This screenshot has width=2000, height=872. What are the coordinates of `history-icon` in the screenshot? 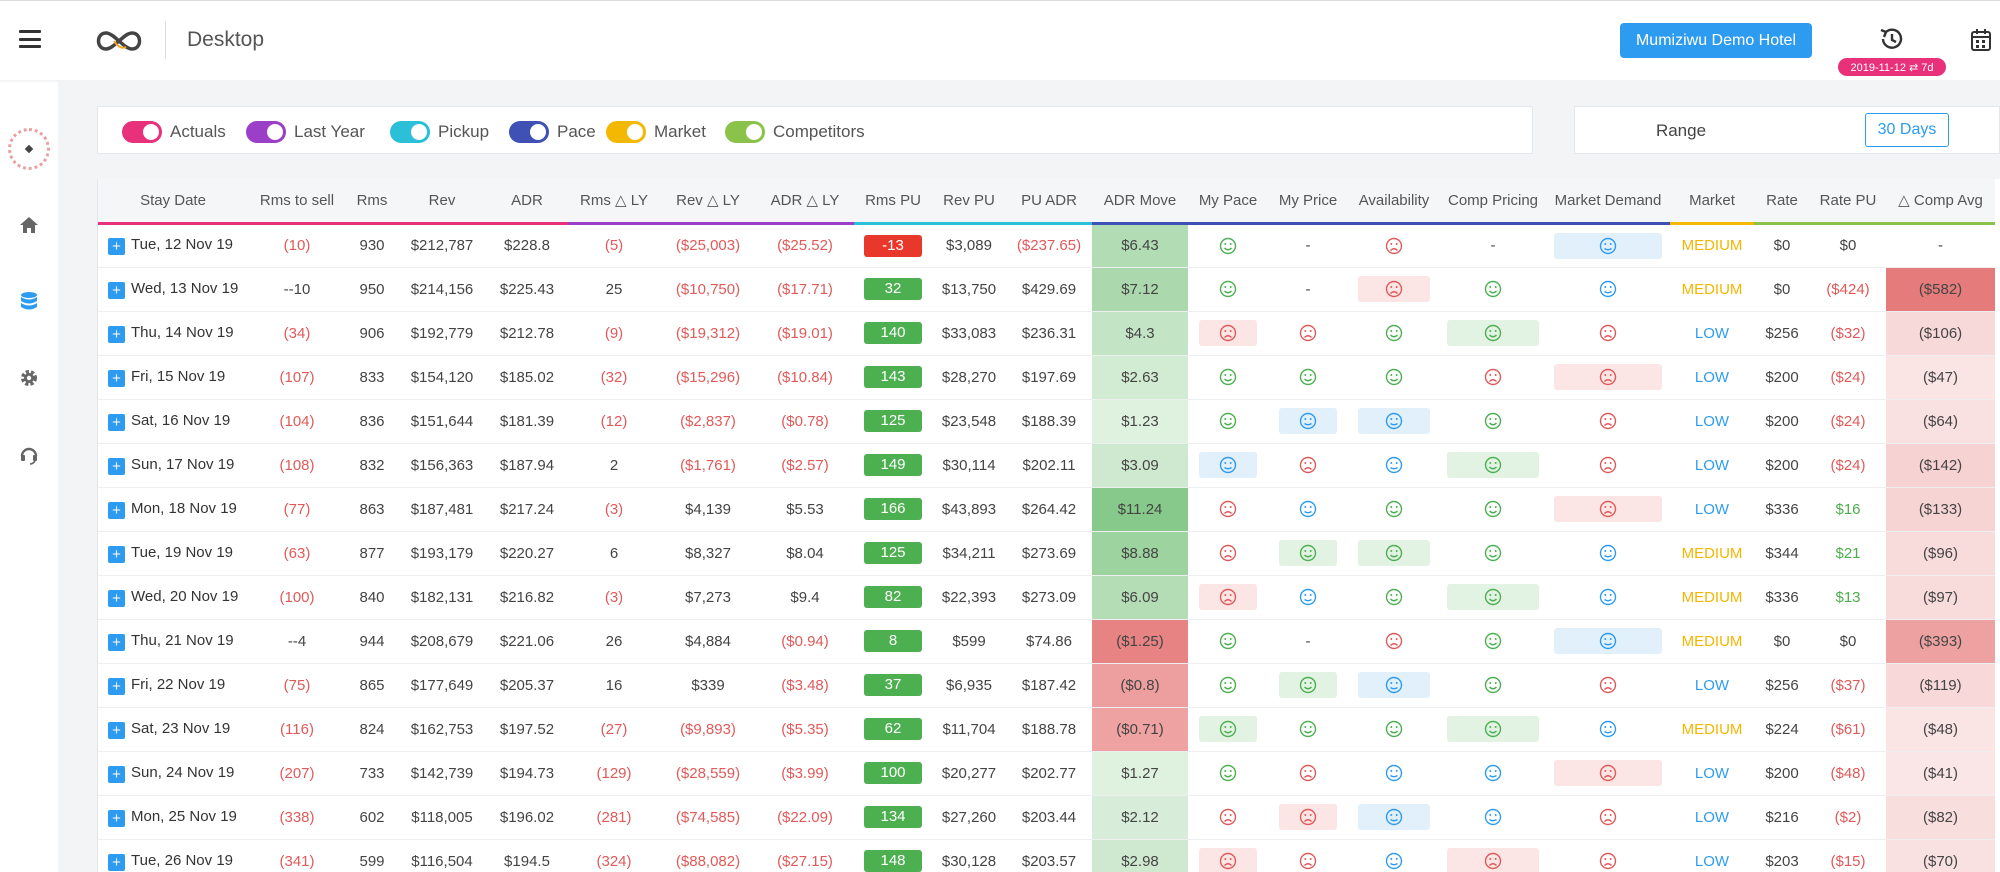 It's located at (1891, 39).